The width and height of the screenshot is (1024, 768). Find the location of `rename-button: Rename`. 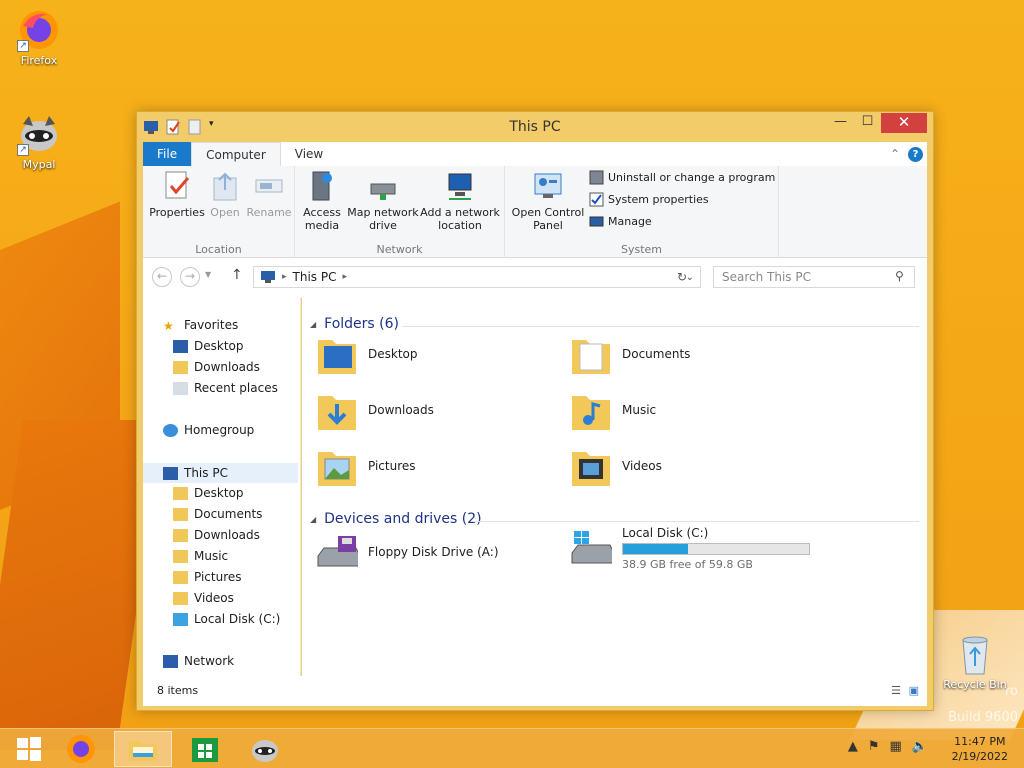

rename-button: Rename is located at coordinates (269, 194).